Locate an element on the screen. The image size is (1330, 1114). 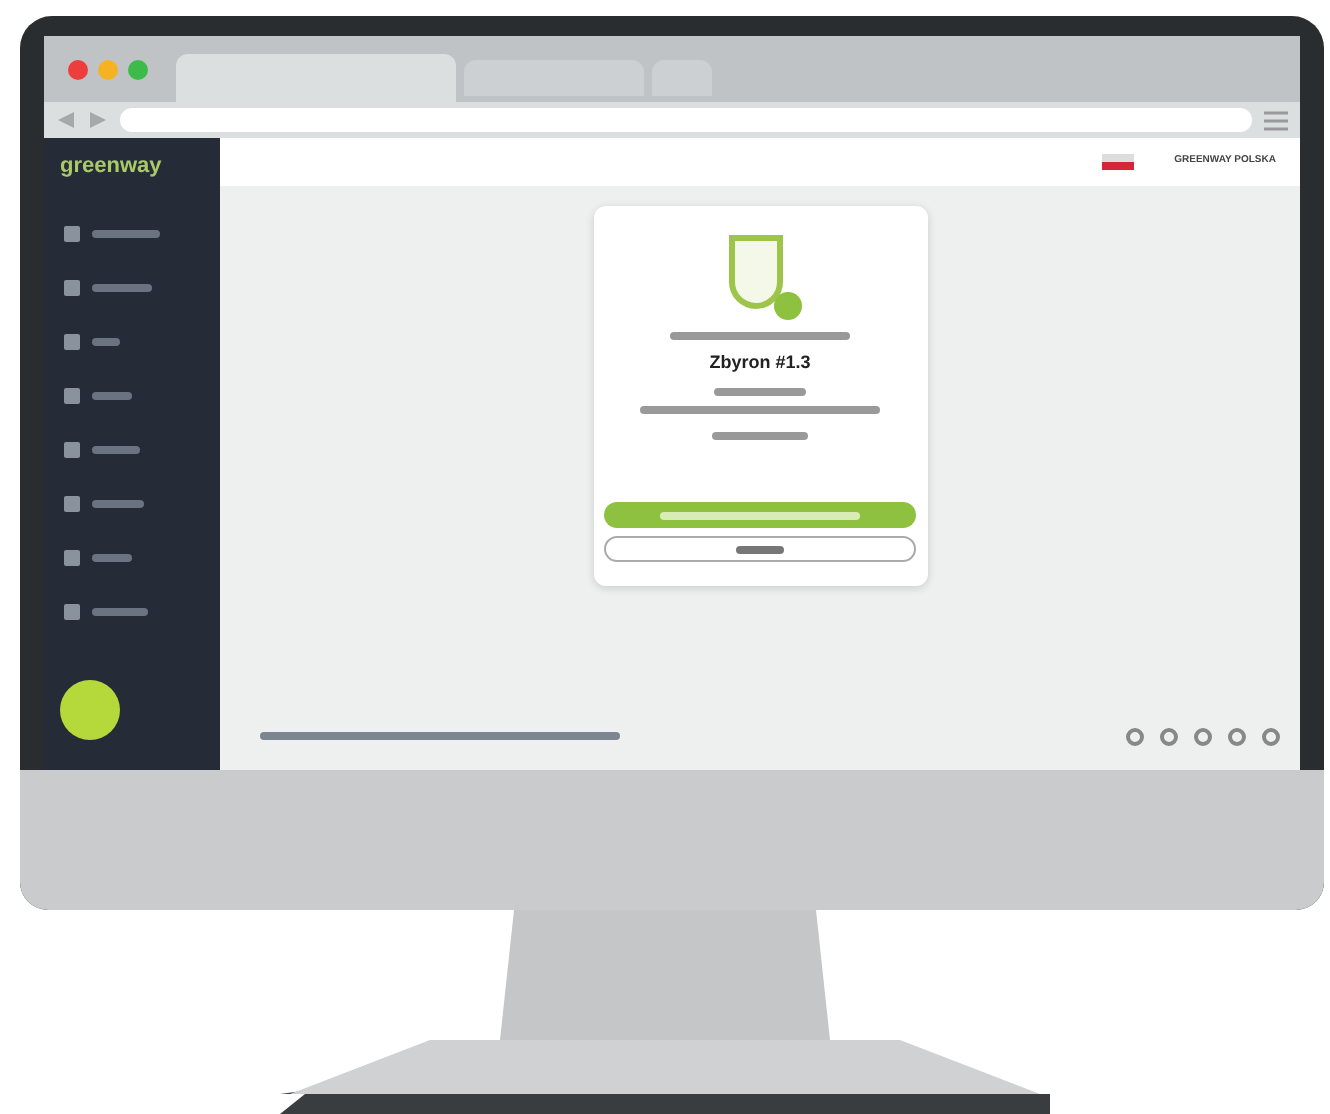
floating-action-button is located at coordinates (90, 710).